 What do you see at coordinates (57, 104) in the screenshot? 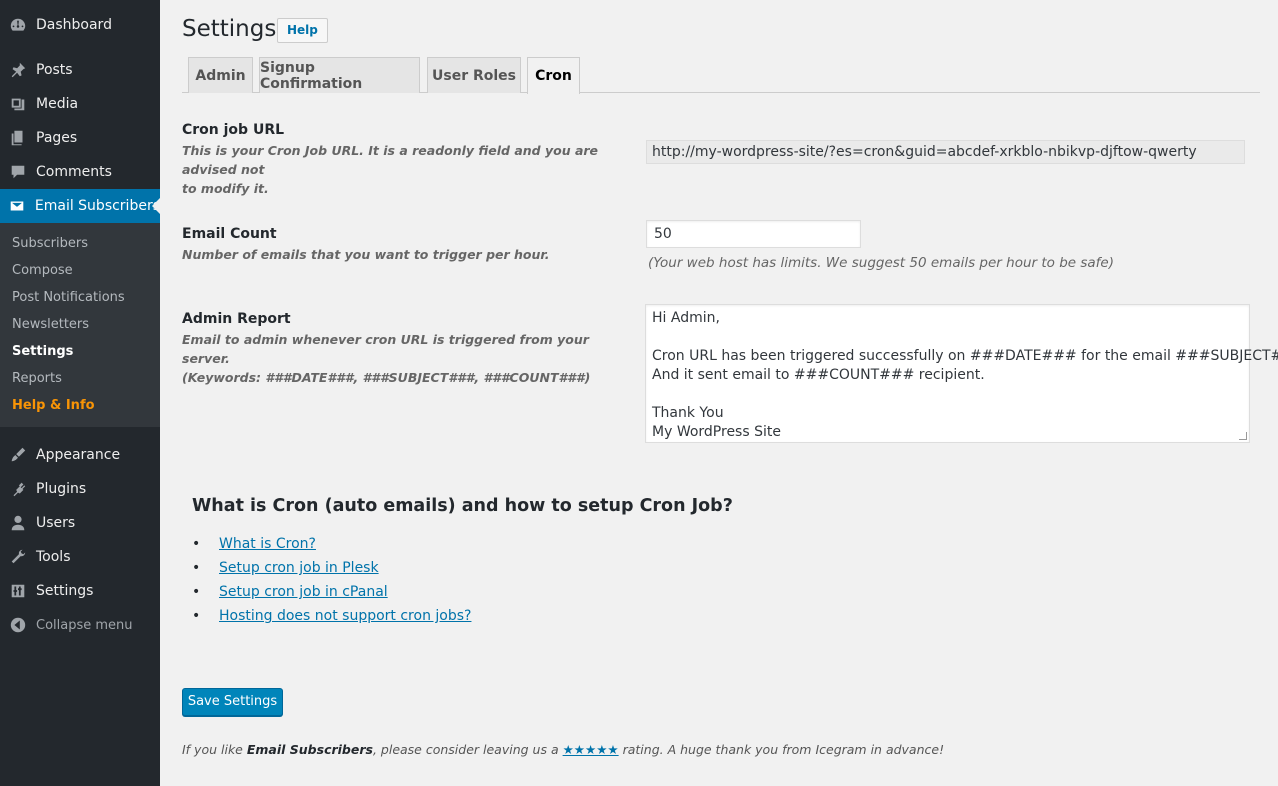
I see `menu-label: Media` at bounding box center [57, 104].